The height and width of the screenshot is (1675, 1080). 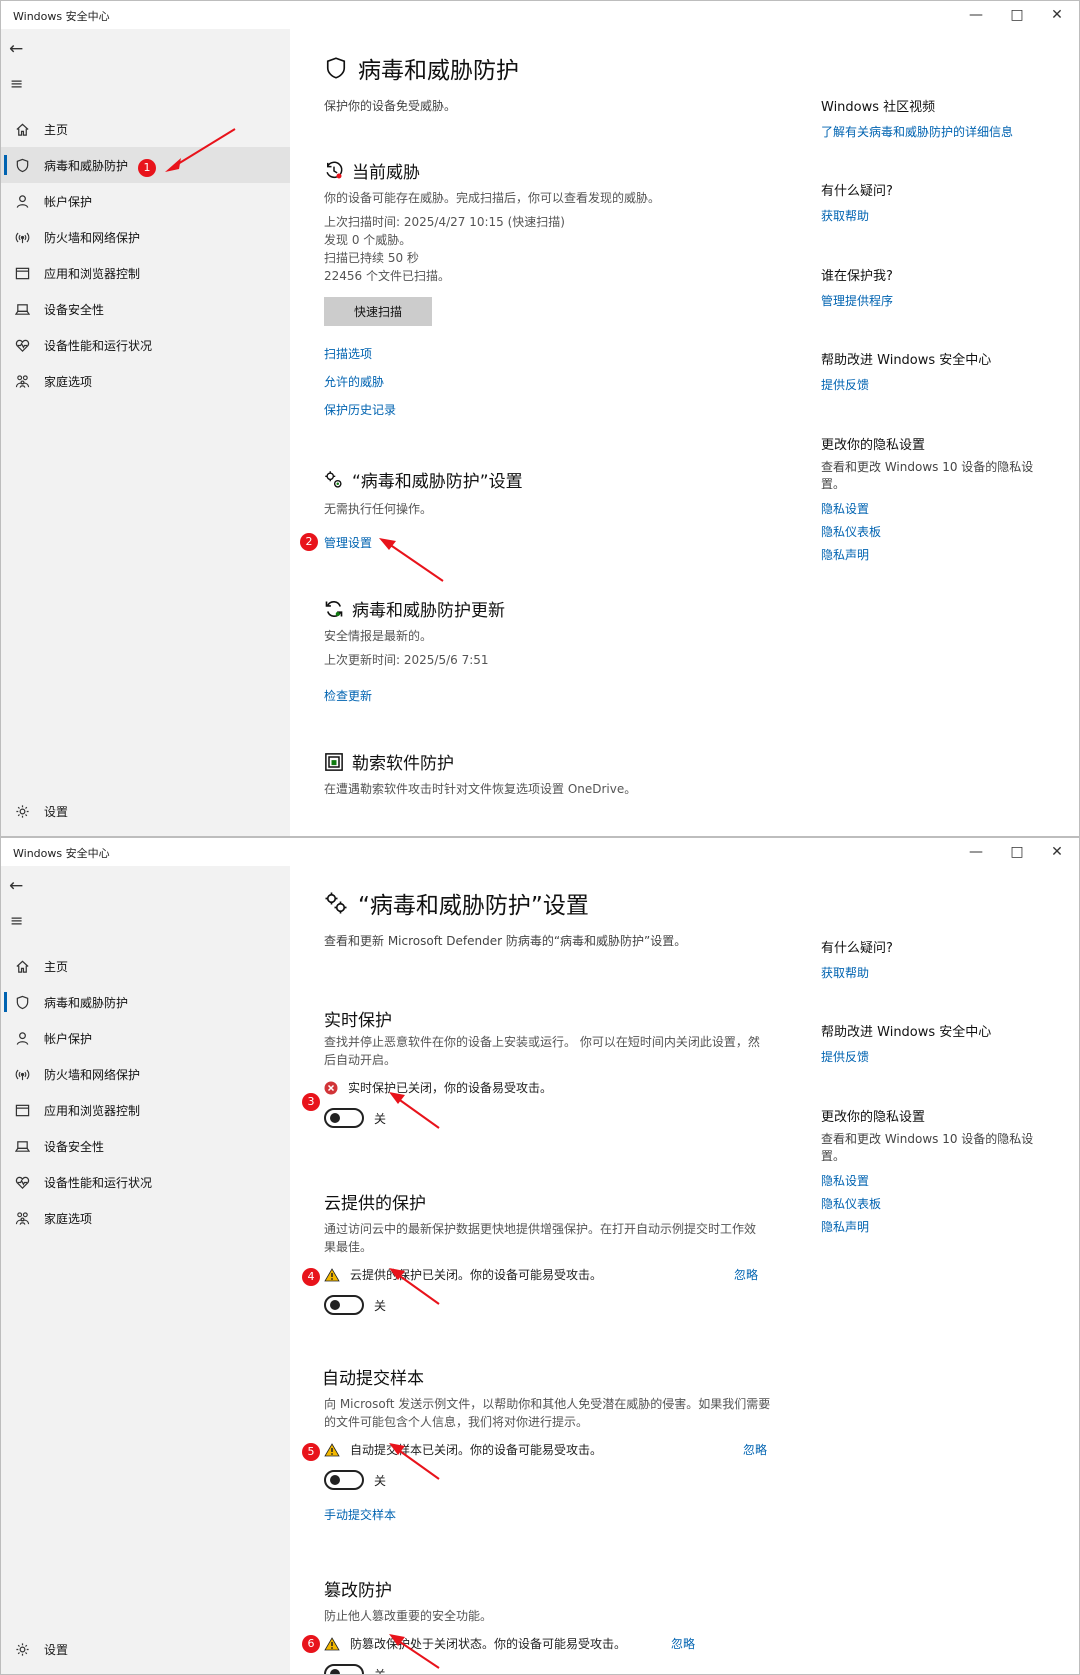 What do you see at coordinates (437, 482) in the screenshot?
I see `vtp-settings-title: “病毒和威胁防护”设置` at bounding box center [437, 482].